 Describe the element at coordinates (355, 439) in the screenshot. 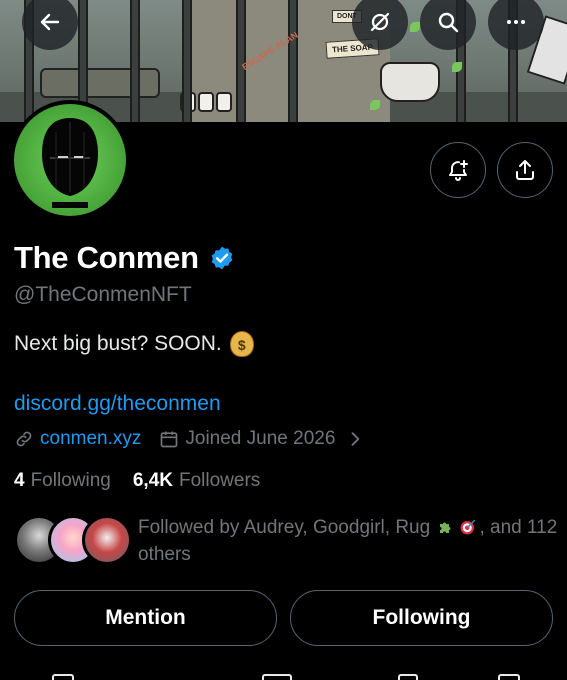

I see `chevron-right-icon` at that location.